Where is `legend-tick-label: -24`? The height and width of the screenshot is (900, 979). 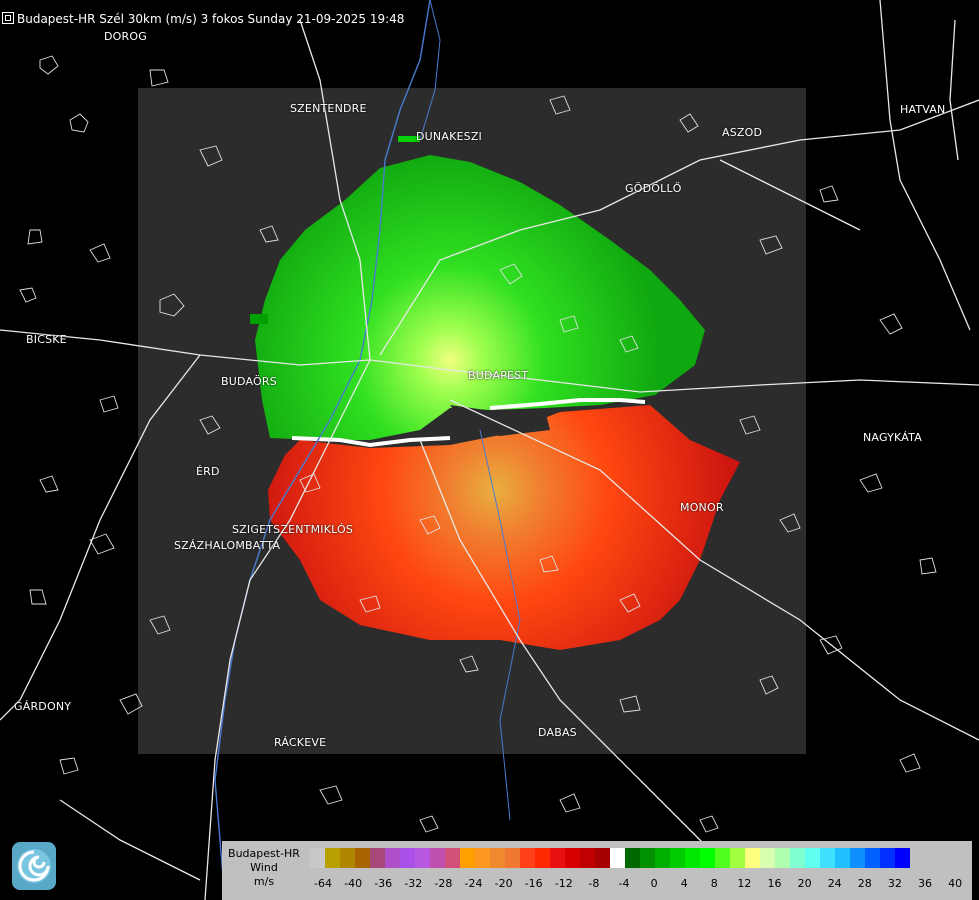
legend-tick-label: -24 is located at coordinates (473, 883).